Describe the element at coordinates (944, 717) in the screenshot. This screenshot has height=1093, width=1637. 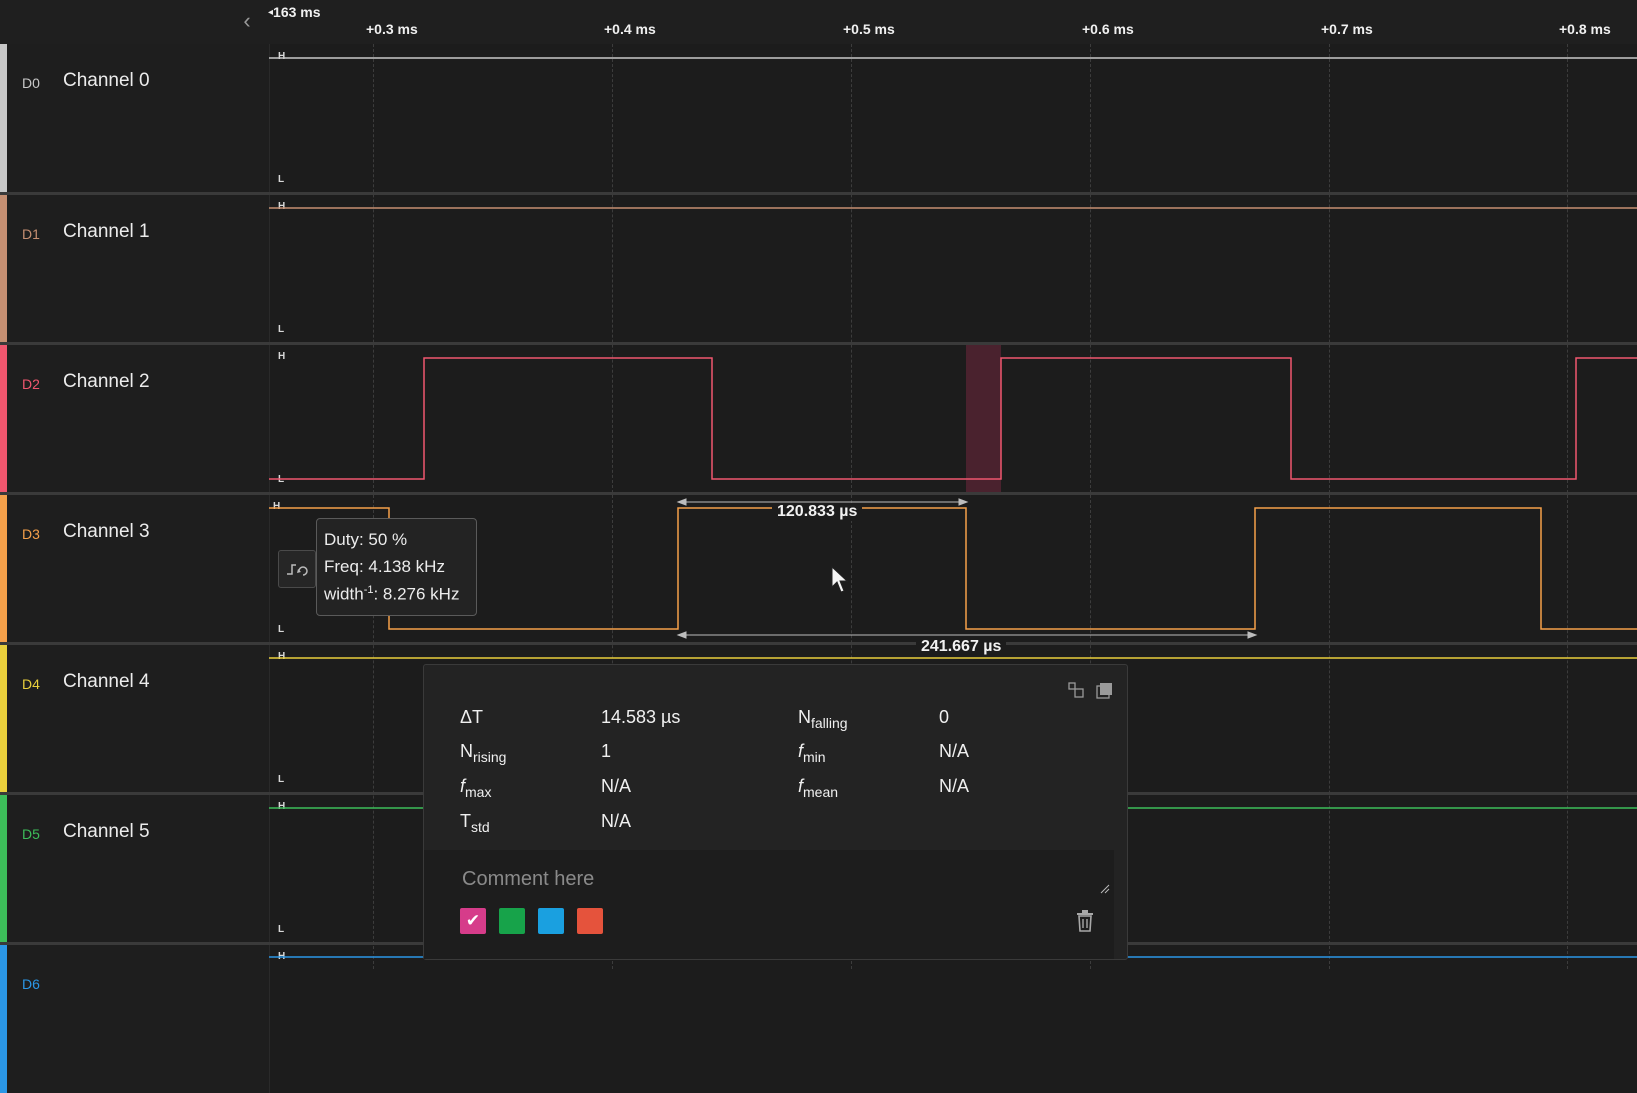
I see `n-falling-value: 0` at that location.